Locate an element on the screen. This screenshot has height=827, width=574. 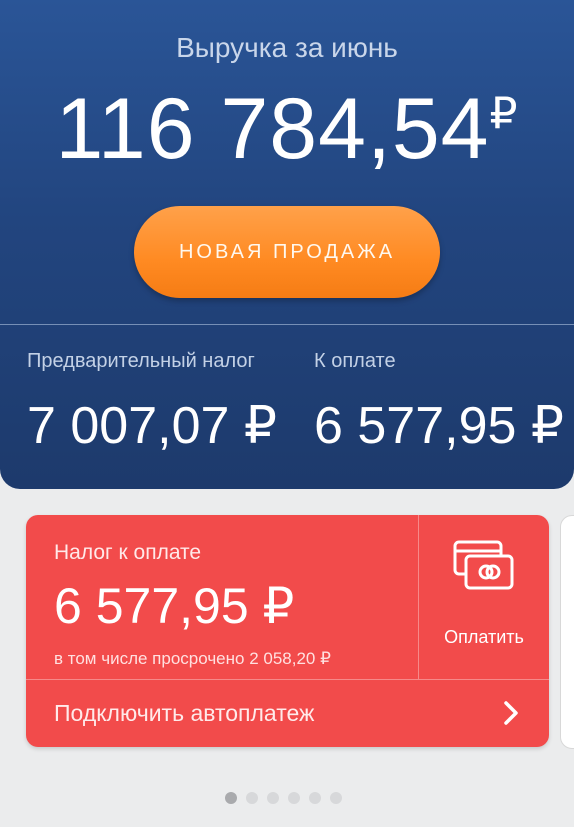
tax-card-title: Налог к оплате is located at coordinates (128, 552).